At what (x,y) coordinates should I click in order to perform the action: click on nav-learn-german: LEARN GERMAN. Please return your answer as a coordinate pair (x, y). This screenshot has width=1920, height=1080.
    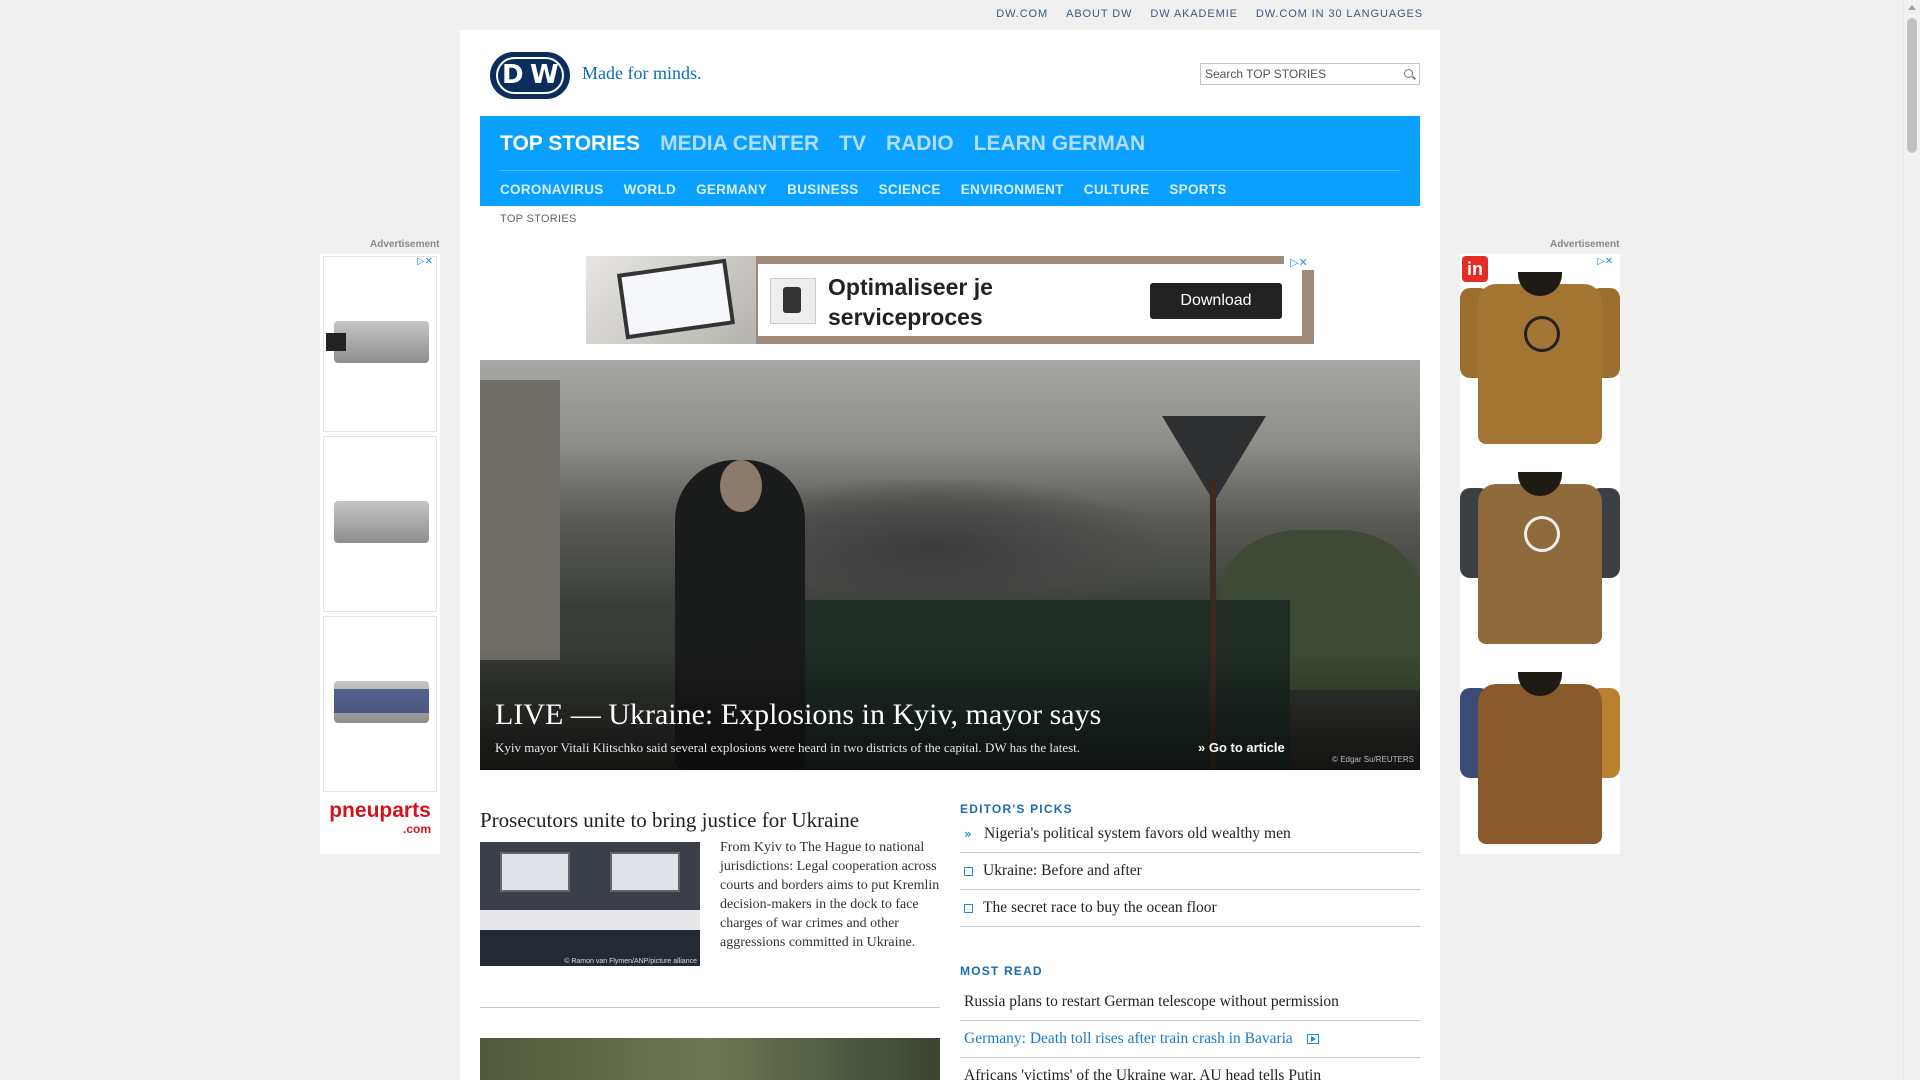
    Looking at the image, I should click on (1060, 144).